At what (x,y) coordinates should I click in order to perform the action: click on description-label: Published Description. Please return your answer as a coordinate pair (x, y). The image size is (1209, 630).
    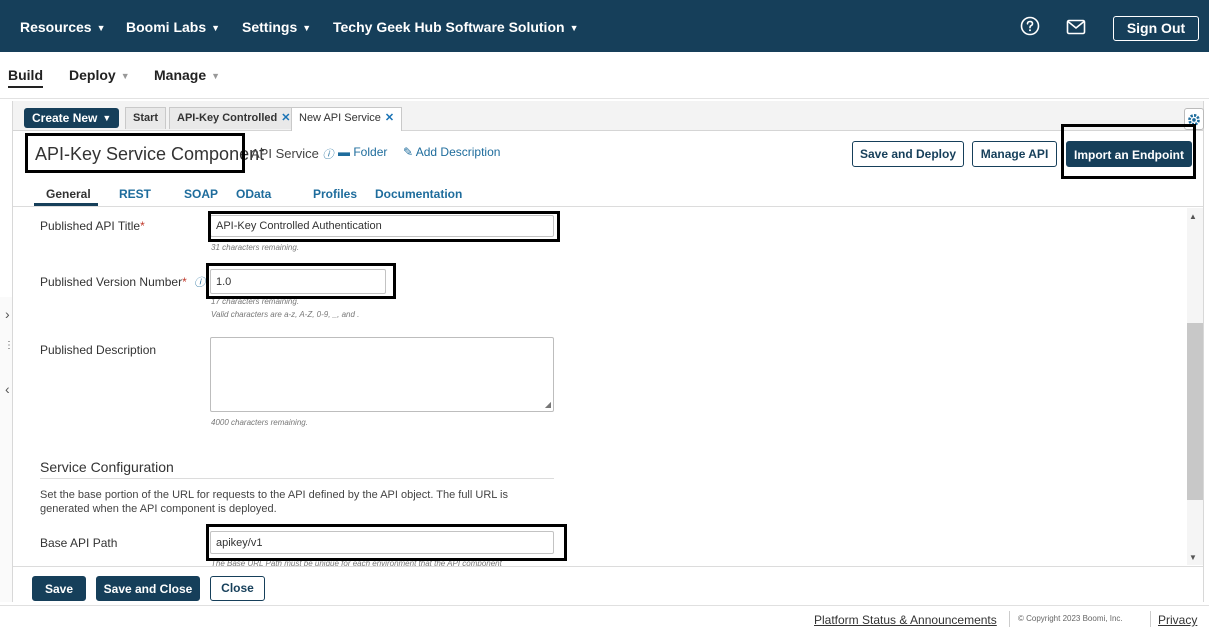
    Looking at the image, I should click on (98, 350).